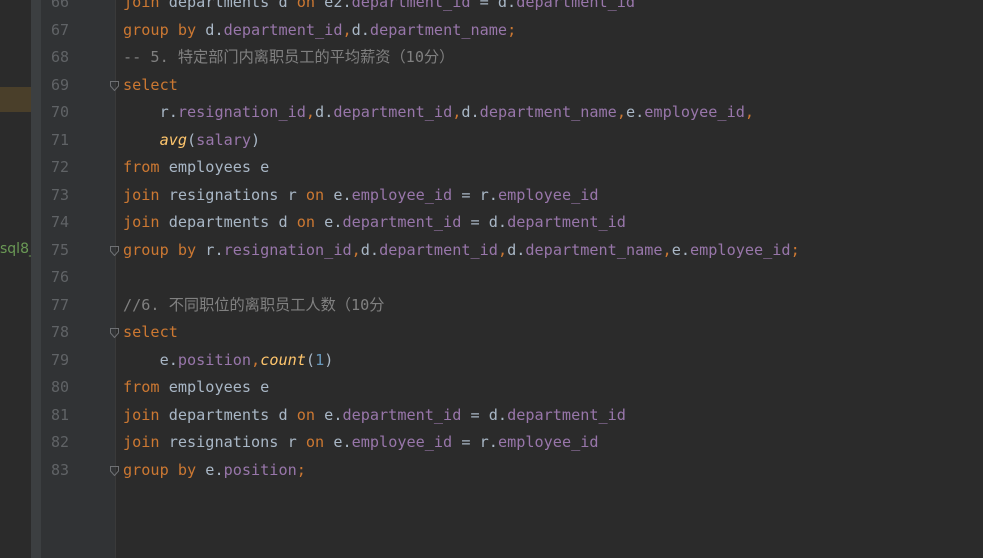 This screenshot has width=983, height=558. What do you see at coordinates (59, 222) in the screenshot?
I see `line-number: 74` at bounding box center [59, 222].